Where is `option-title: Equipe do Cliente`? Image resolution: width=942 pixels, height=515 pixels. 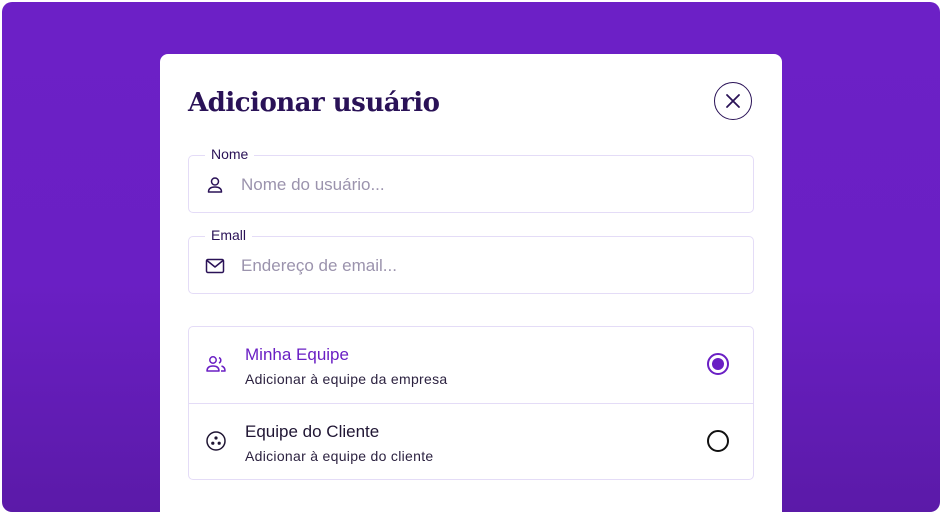
option-title: Equipe do Cliente is located at coordinates (312, 431).